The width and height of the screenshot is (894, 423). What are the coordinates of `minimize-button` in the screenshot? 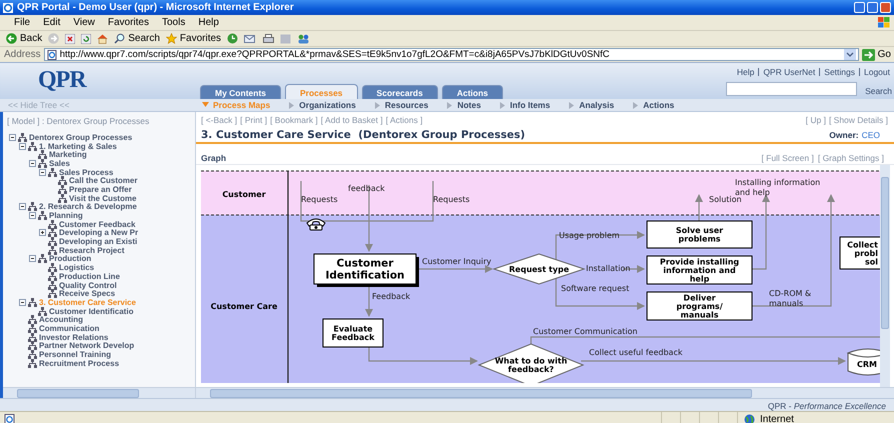 It's located at (859, 7).